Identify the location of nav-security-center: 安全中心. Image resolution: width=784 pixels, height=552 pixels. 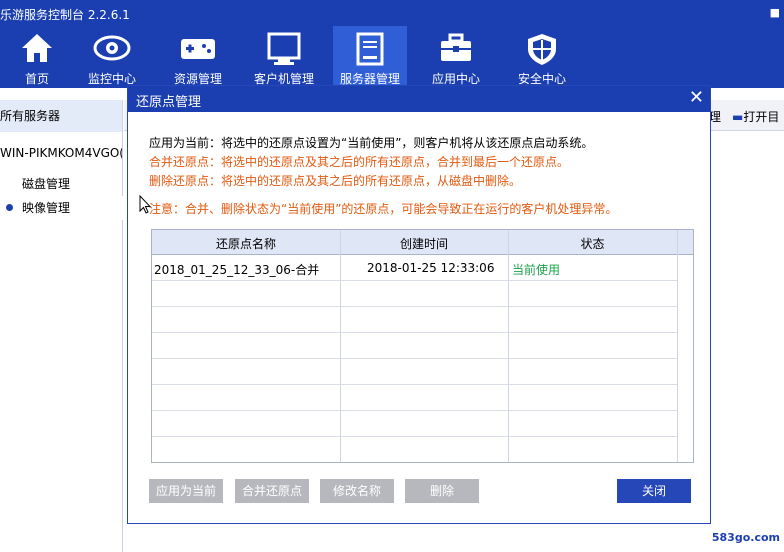
(542, 56).